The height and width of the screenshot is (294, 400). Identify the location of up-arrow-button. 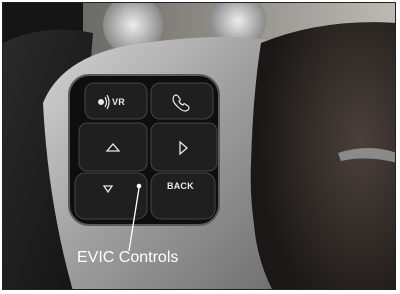
(113, 147).